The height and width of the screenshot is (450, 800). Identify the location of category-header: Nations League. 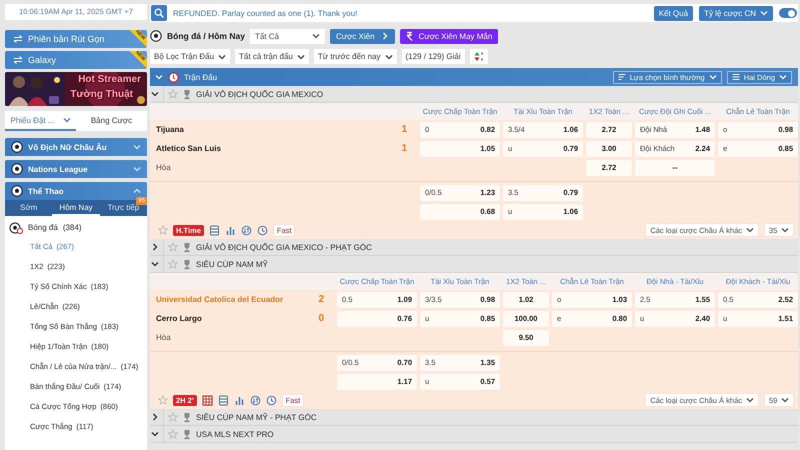
(76, 169).